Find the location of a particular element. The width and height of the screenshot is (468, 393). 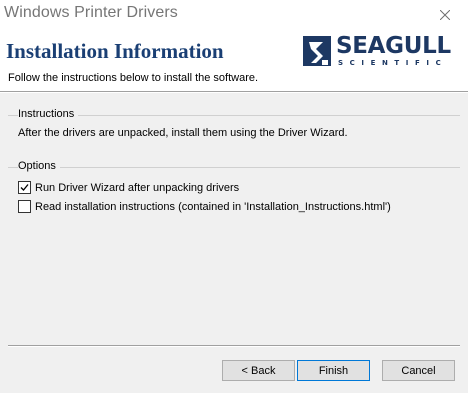

close-button is located at coordinates (445, 15).